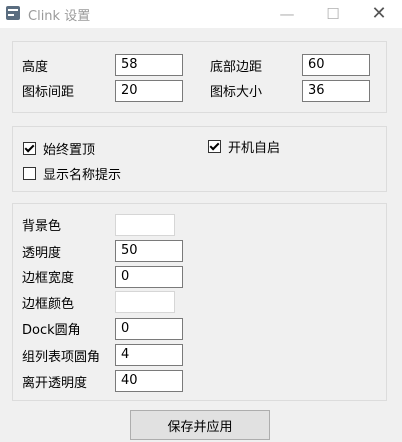  Describe the element at coordinates (336, 65) in the screenshot. I see `bottom-margin-input: 60` at that location.